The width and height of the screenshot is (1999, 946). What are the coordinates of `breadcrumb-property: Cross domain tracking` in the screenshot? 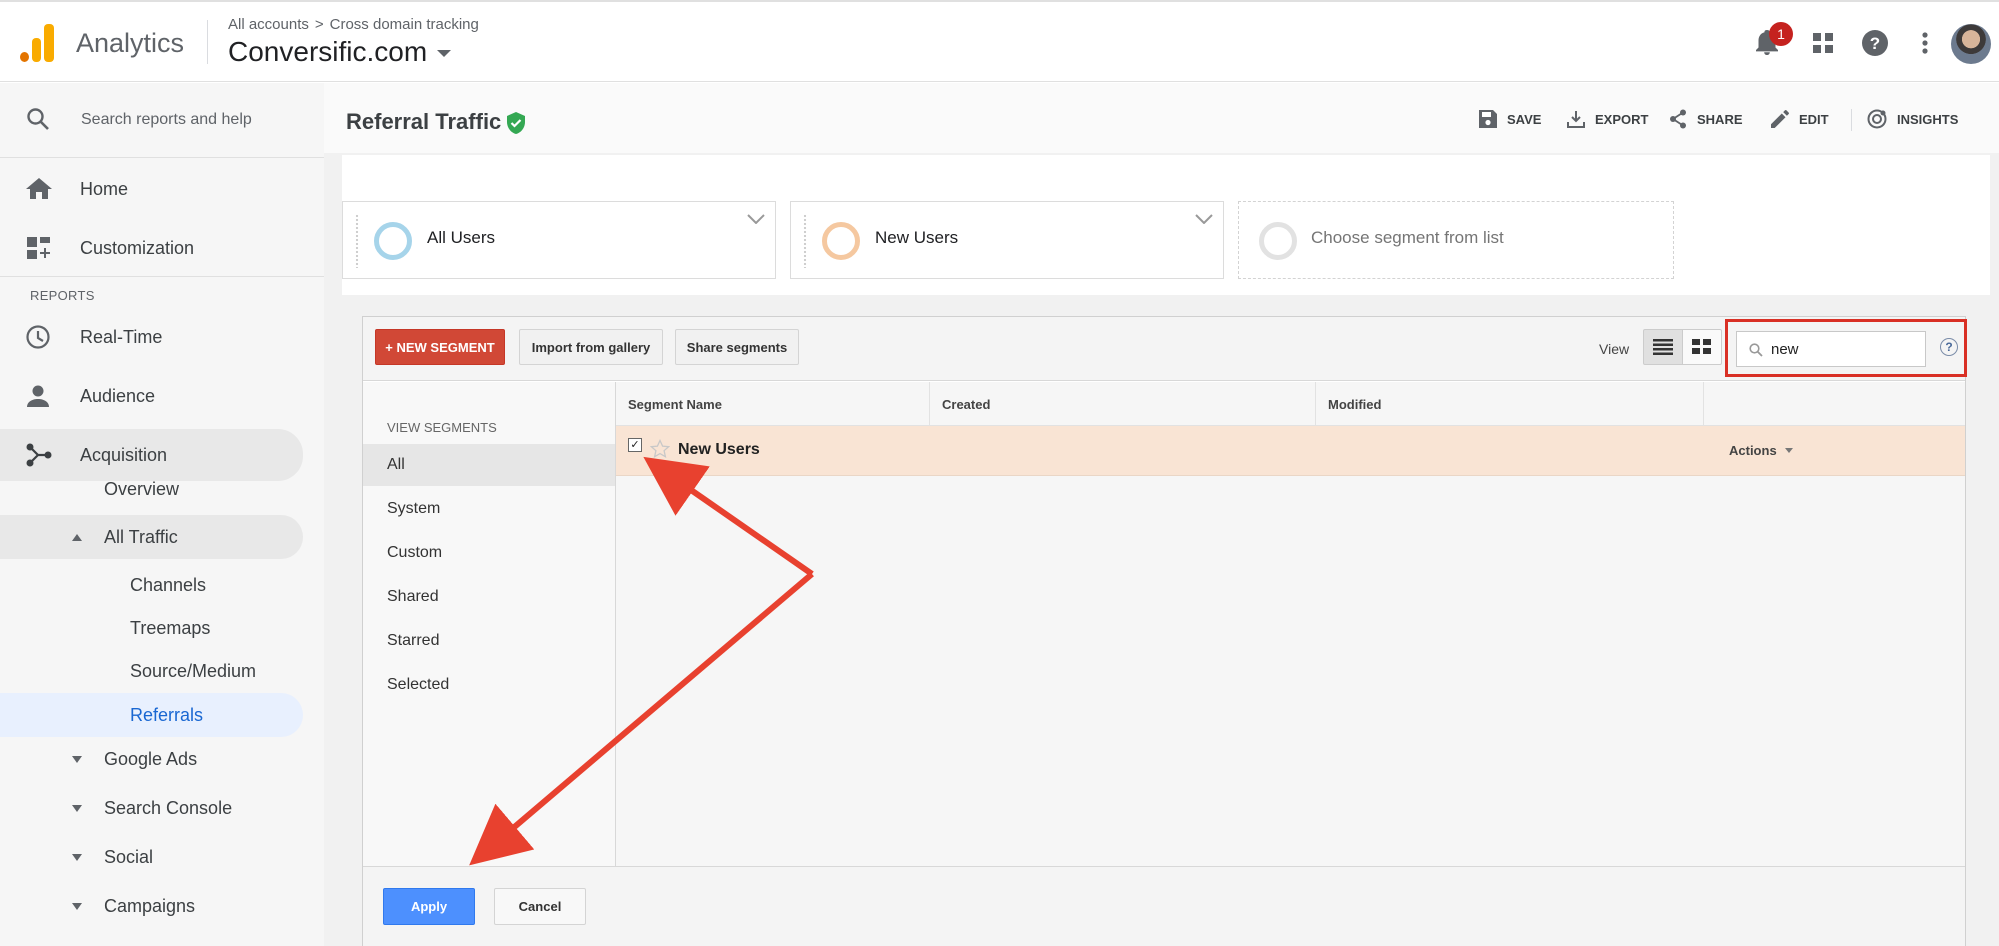 It's located at (404, 24).